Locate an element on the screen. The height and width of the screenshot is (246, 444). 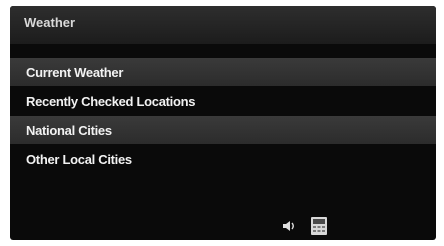
header-bar: Weather is located at coordinates (223, 25).